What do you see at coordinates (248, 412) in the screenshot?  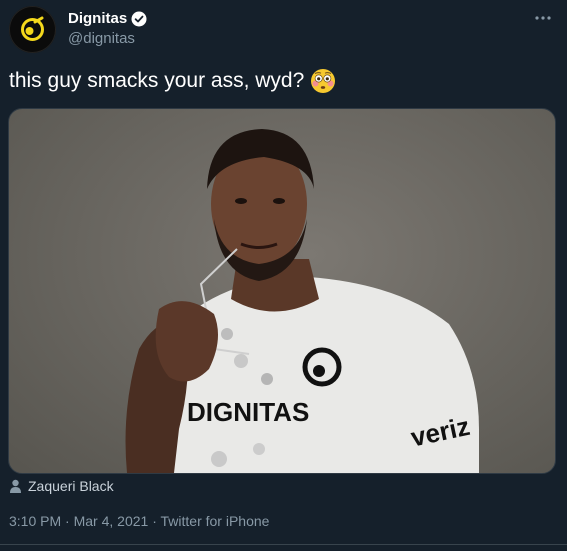 I see `jersey-text: DIGNITAS` at bounding box center [248, 412].